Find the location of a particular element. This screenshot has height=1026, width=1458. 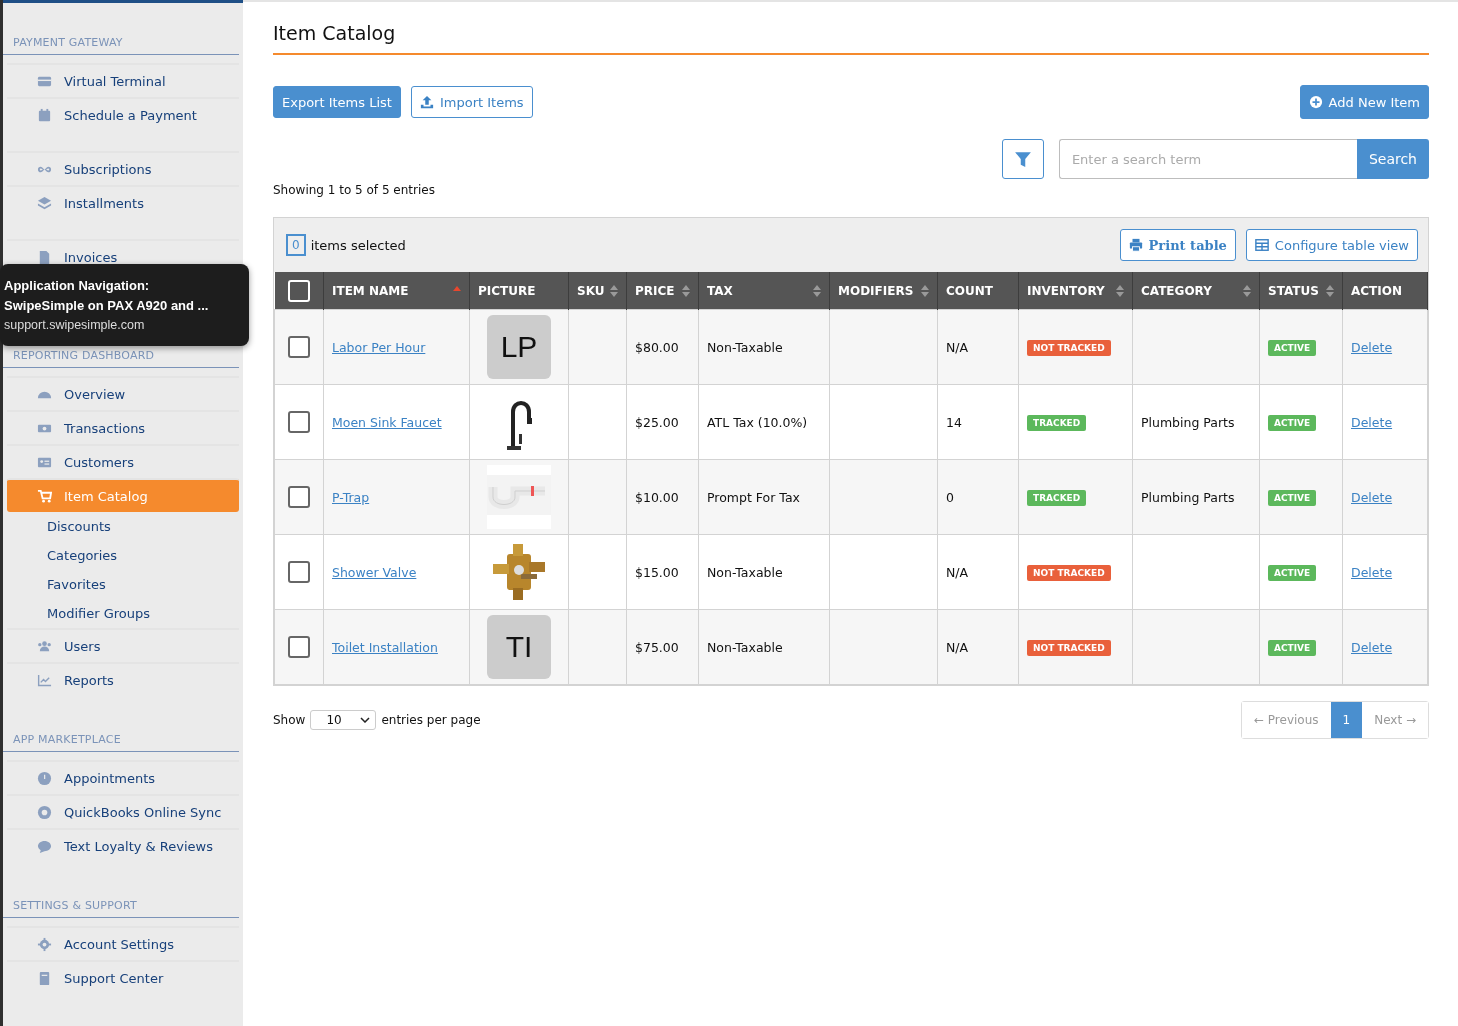

sidebar-item: Categories is located at coordinates (123, 555).